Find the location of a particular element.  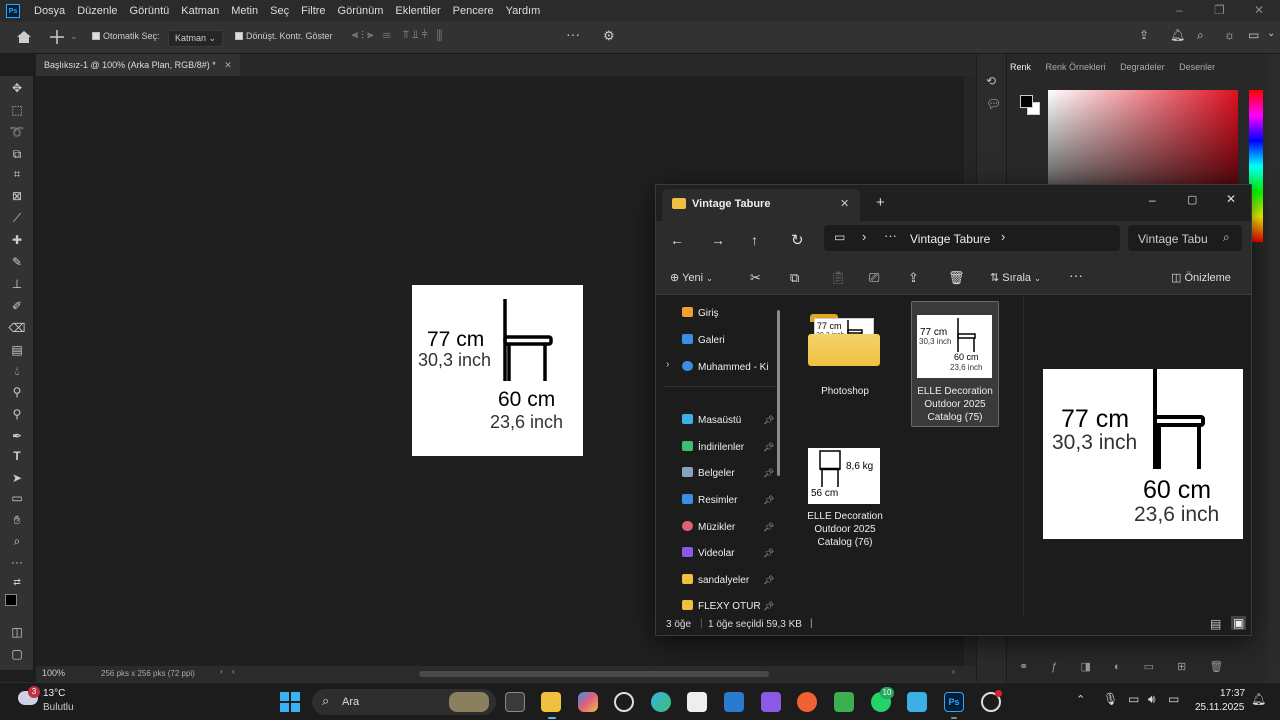

object-select-tool-icon: ⧉ is located at coordinates (17, 154).